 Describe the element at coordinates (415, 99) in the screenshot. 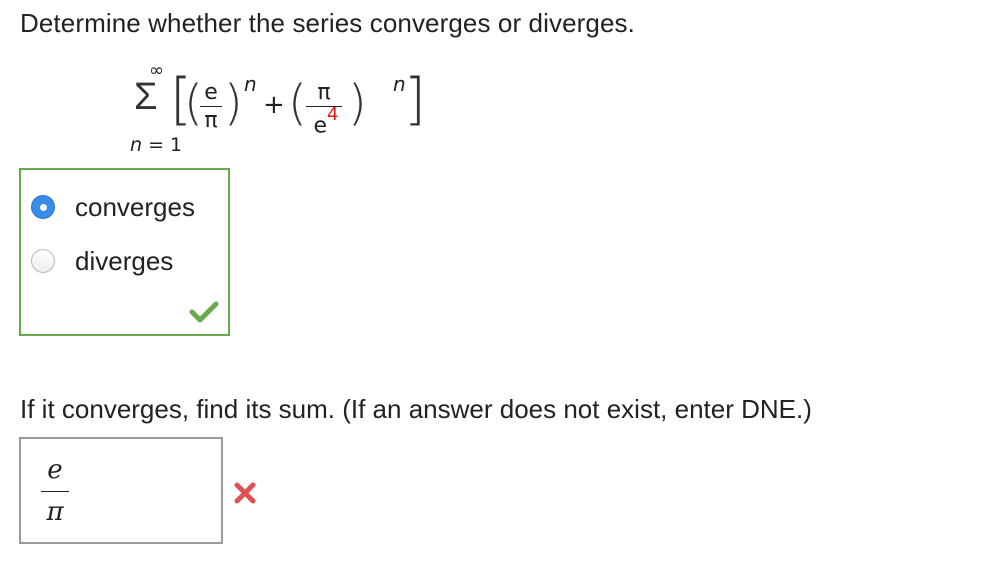

I see `bracket-close: ]` at that location.